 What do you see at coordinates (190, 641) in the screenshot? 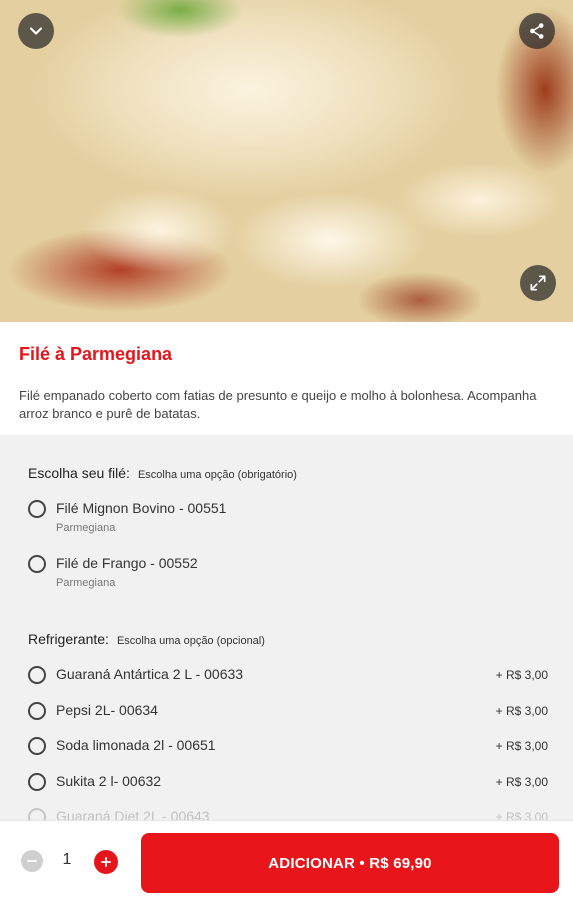
I see `group-hint: Escolha uma opção (opcional)` at bounding box center [190, 641].